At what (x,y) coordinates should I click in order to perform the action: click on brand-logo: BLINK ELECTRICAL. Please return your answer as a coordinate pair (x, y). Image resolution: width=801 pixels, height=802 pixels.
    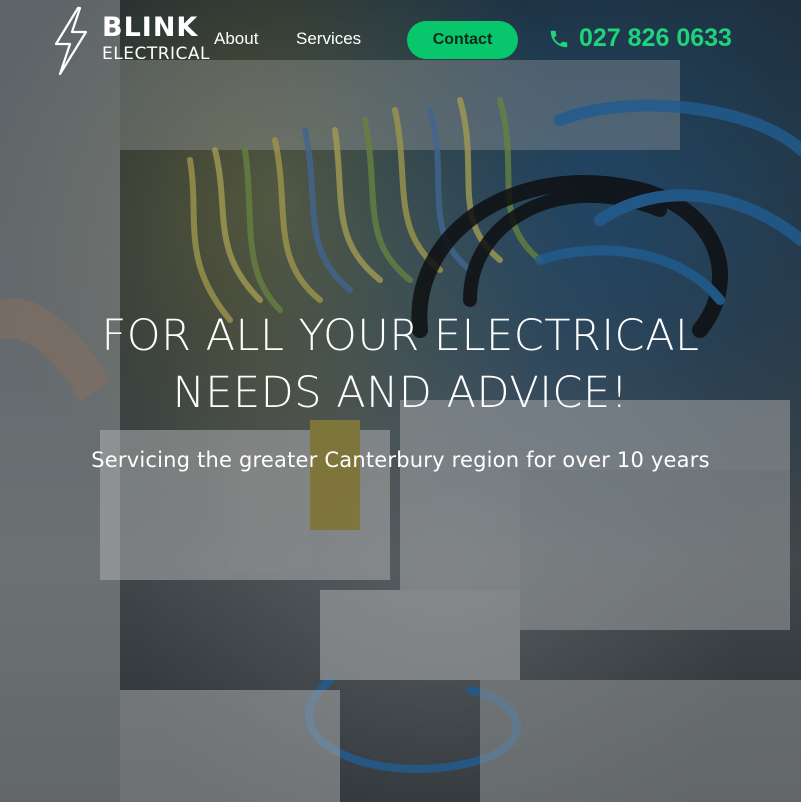
    Looking at the image, I should click on (130, 41).